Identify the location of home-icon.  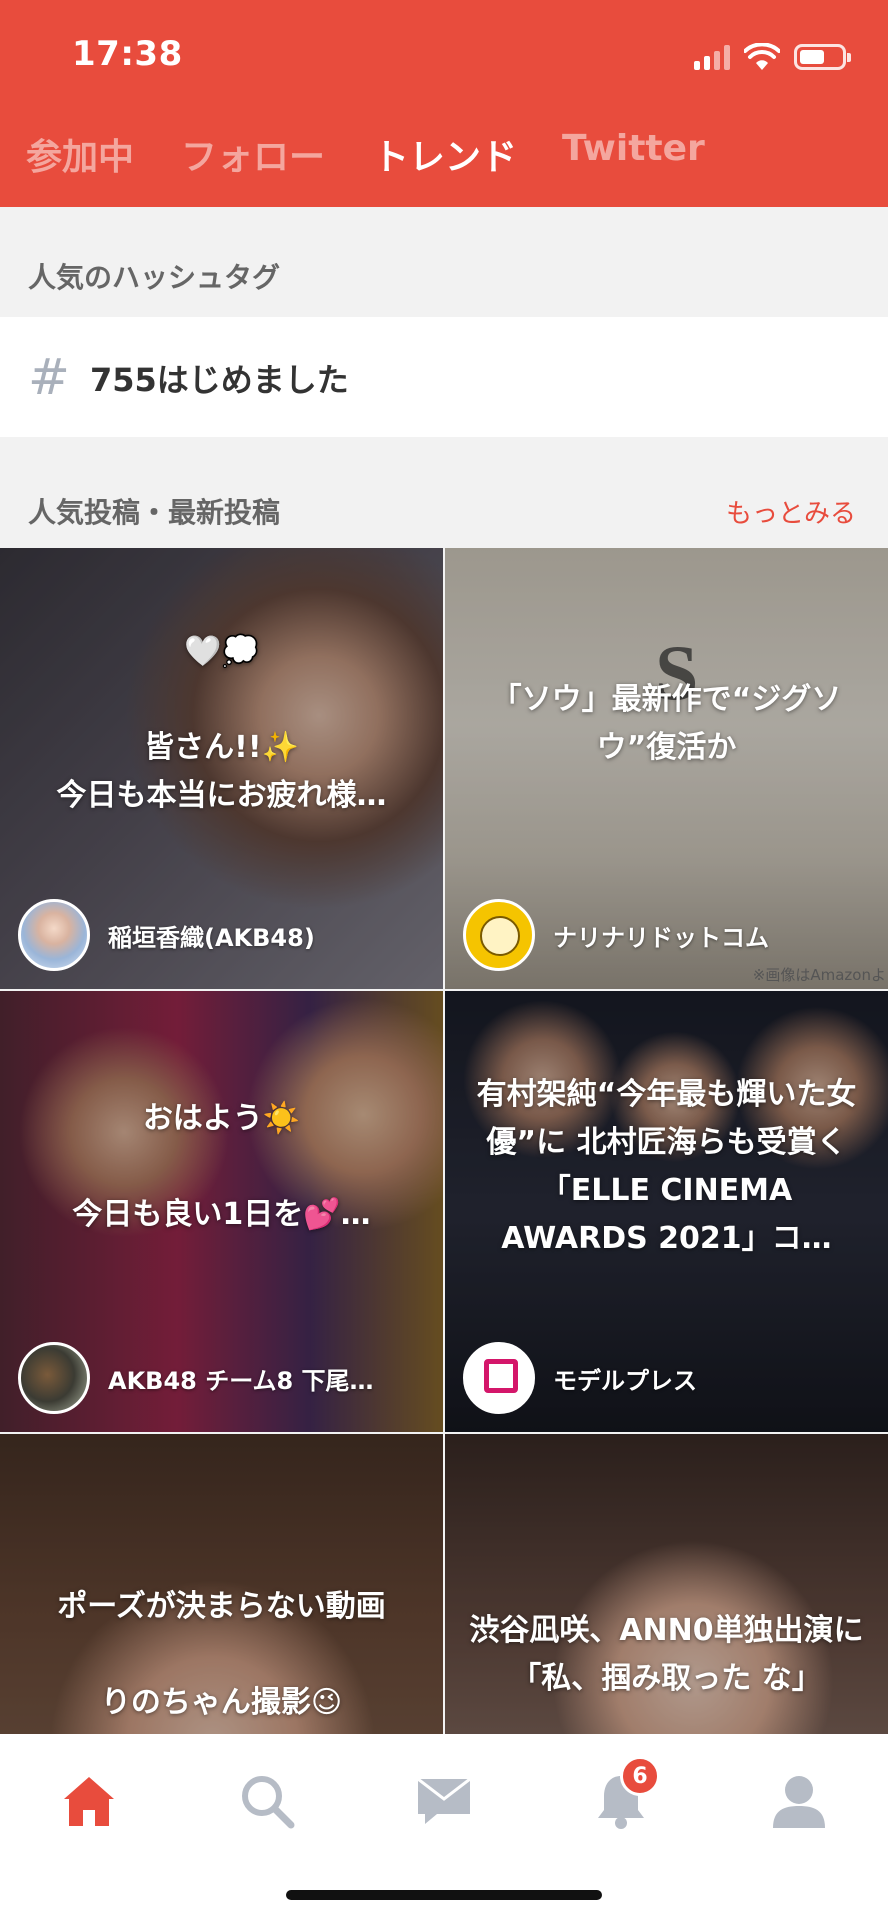
(89, 1801).